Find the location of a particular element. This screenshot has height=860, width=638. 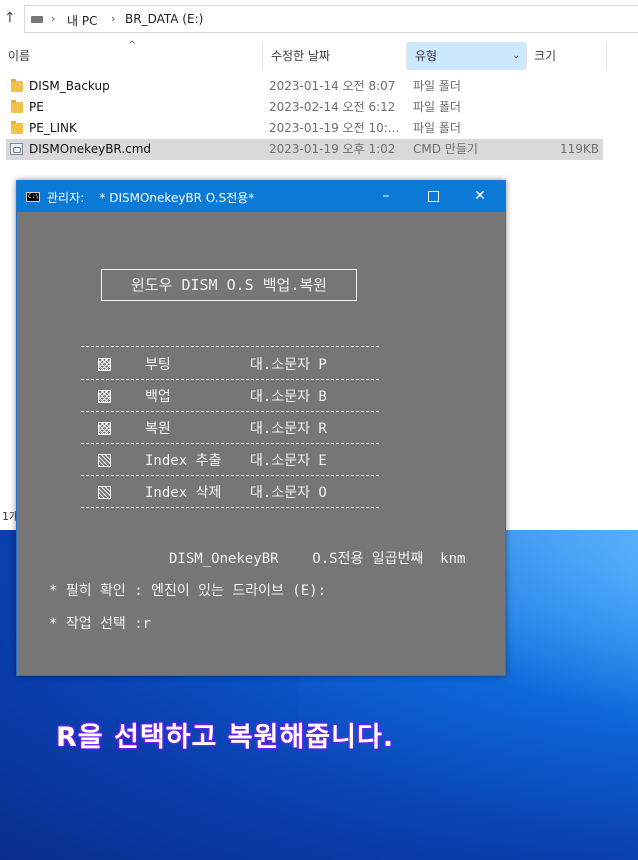

menu-item-key: 대.소문자 B is located at coordinates (288, 397).